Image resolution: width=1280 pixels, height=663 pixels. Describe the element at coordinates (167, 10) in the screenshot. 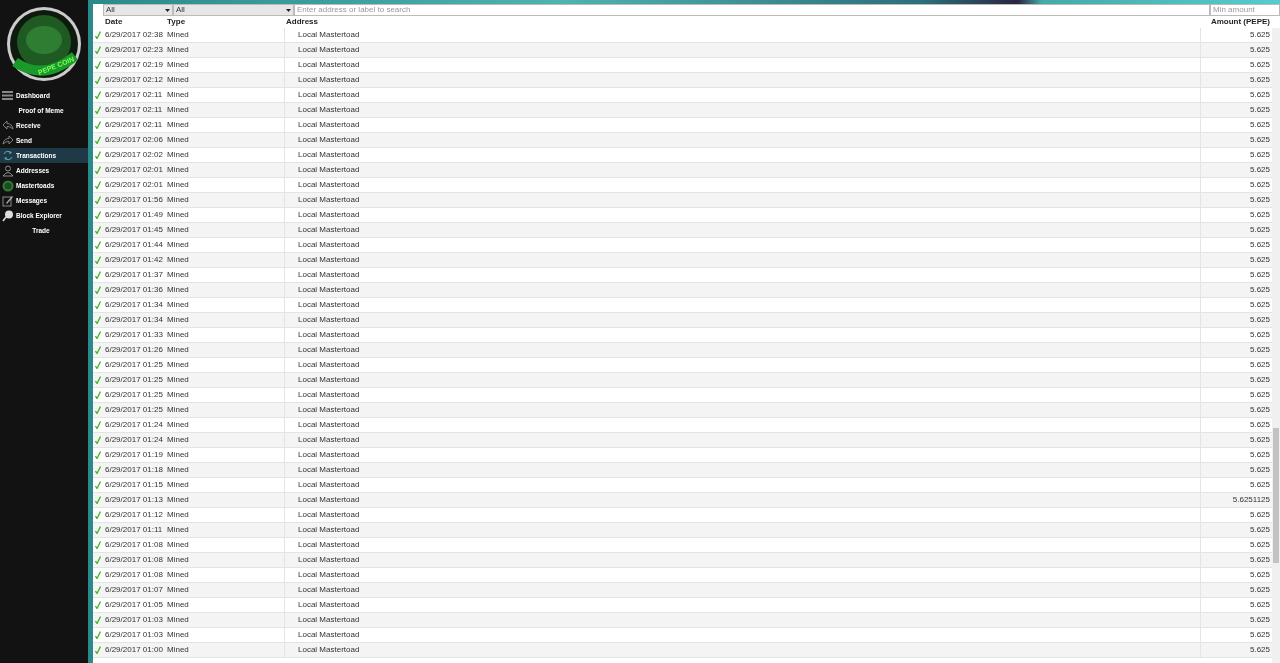

I see `caret-icon` at that location.